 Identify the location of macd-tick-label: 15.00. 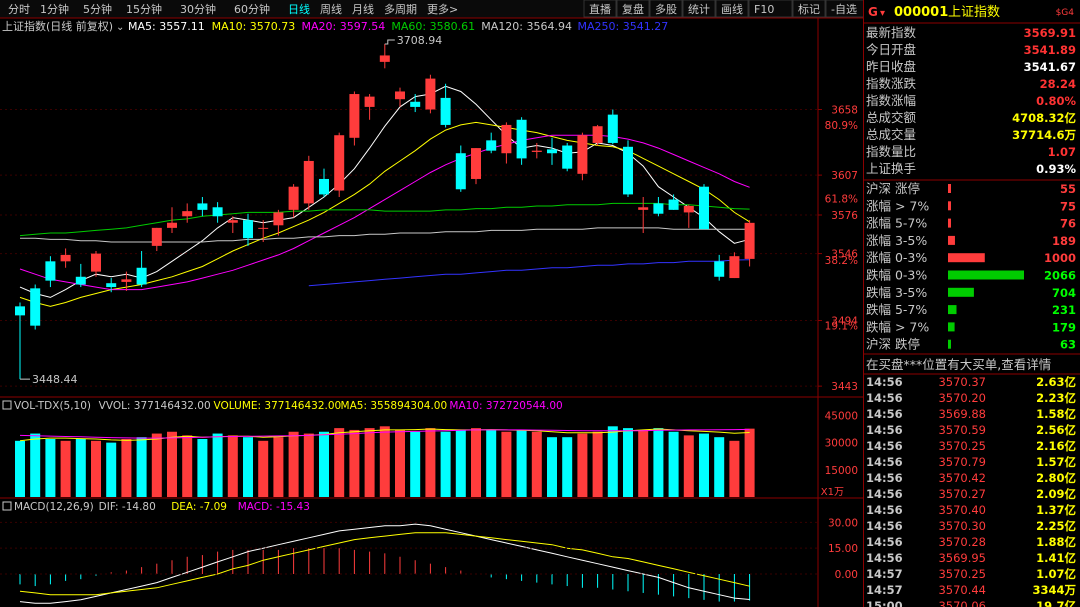
(843, 549).